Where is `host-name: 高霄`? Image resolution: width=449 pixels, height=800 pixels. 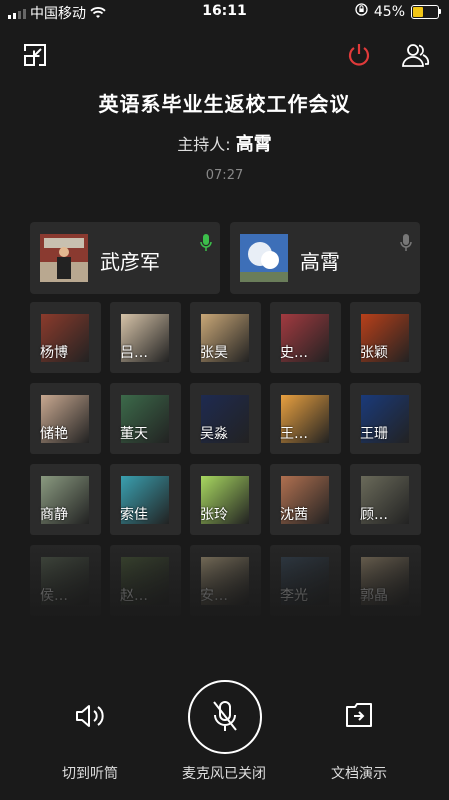
host-name: 高霄 is located at coordinates (253, 144).